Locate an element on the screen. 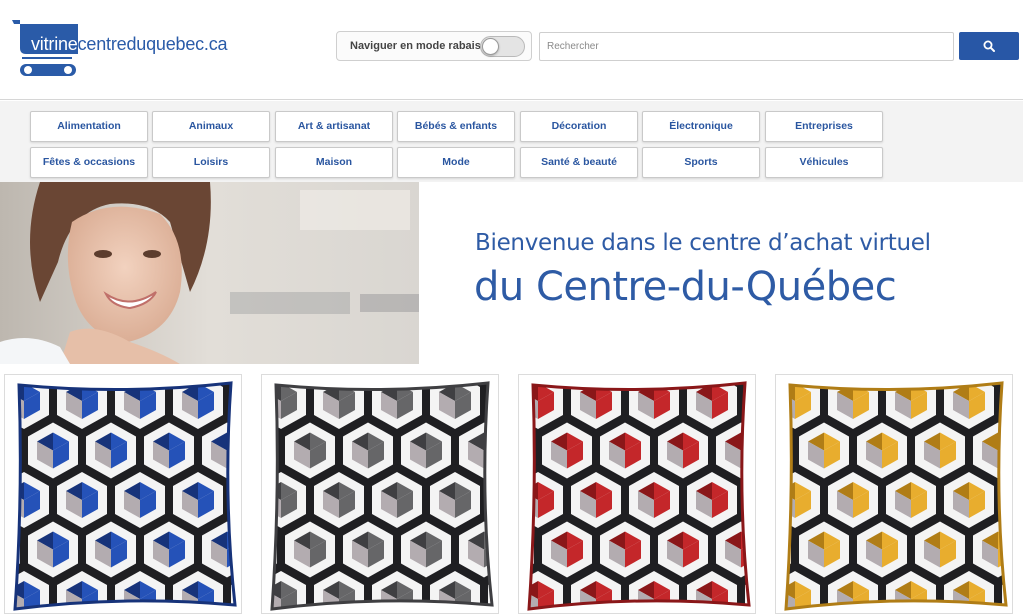 This screenshot has height=614, width=1023. product-card-grey-pillow is located at coordinates (380, 494).